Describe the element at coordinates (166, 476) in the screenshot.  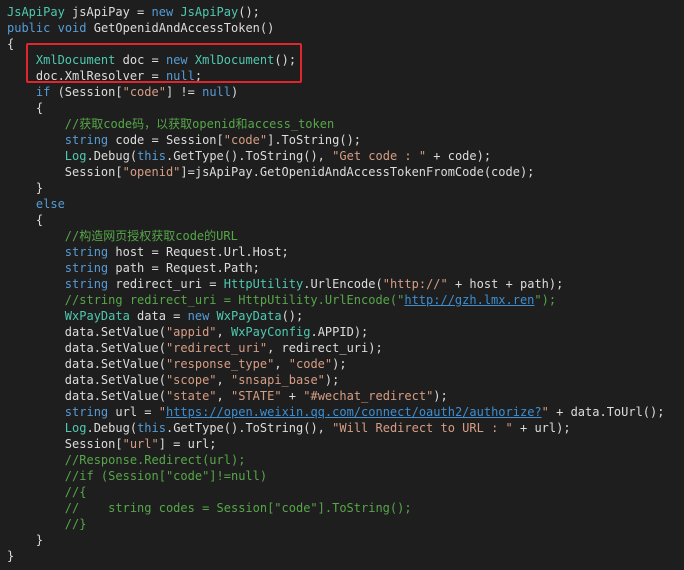
I see `token-comment: //if (Session["code"]!=null)` at that location.